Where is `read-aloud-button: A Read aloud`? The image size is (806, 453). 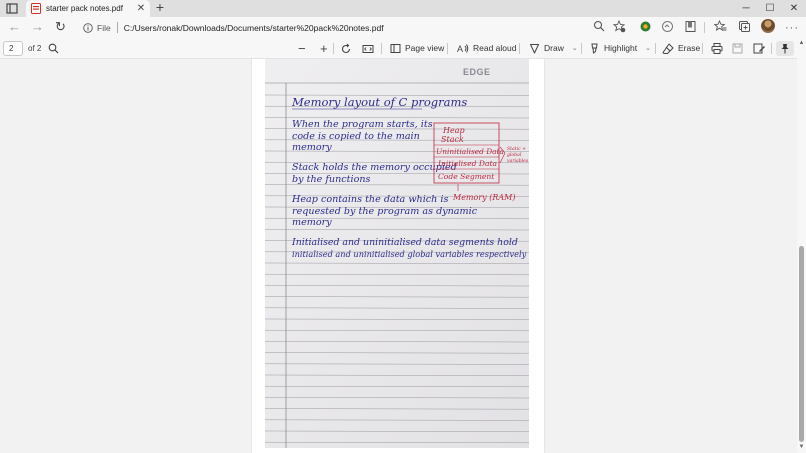
read-aloud-button: A Read aloud is located at coordinates (486, 48).